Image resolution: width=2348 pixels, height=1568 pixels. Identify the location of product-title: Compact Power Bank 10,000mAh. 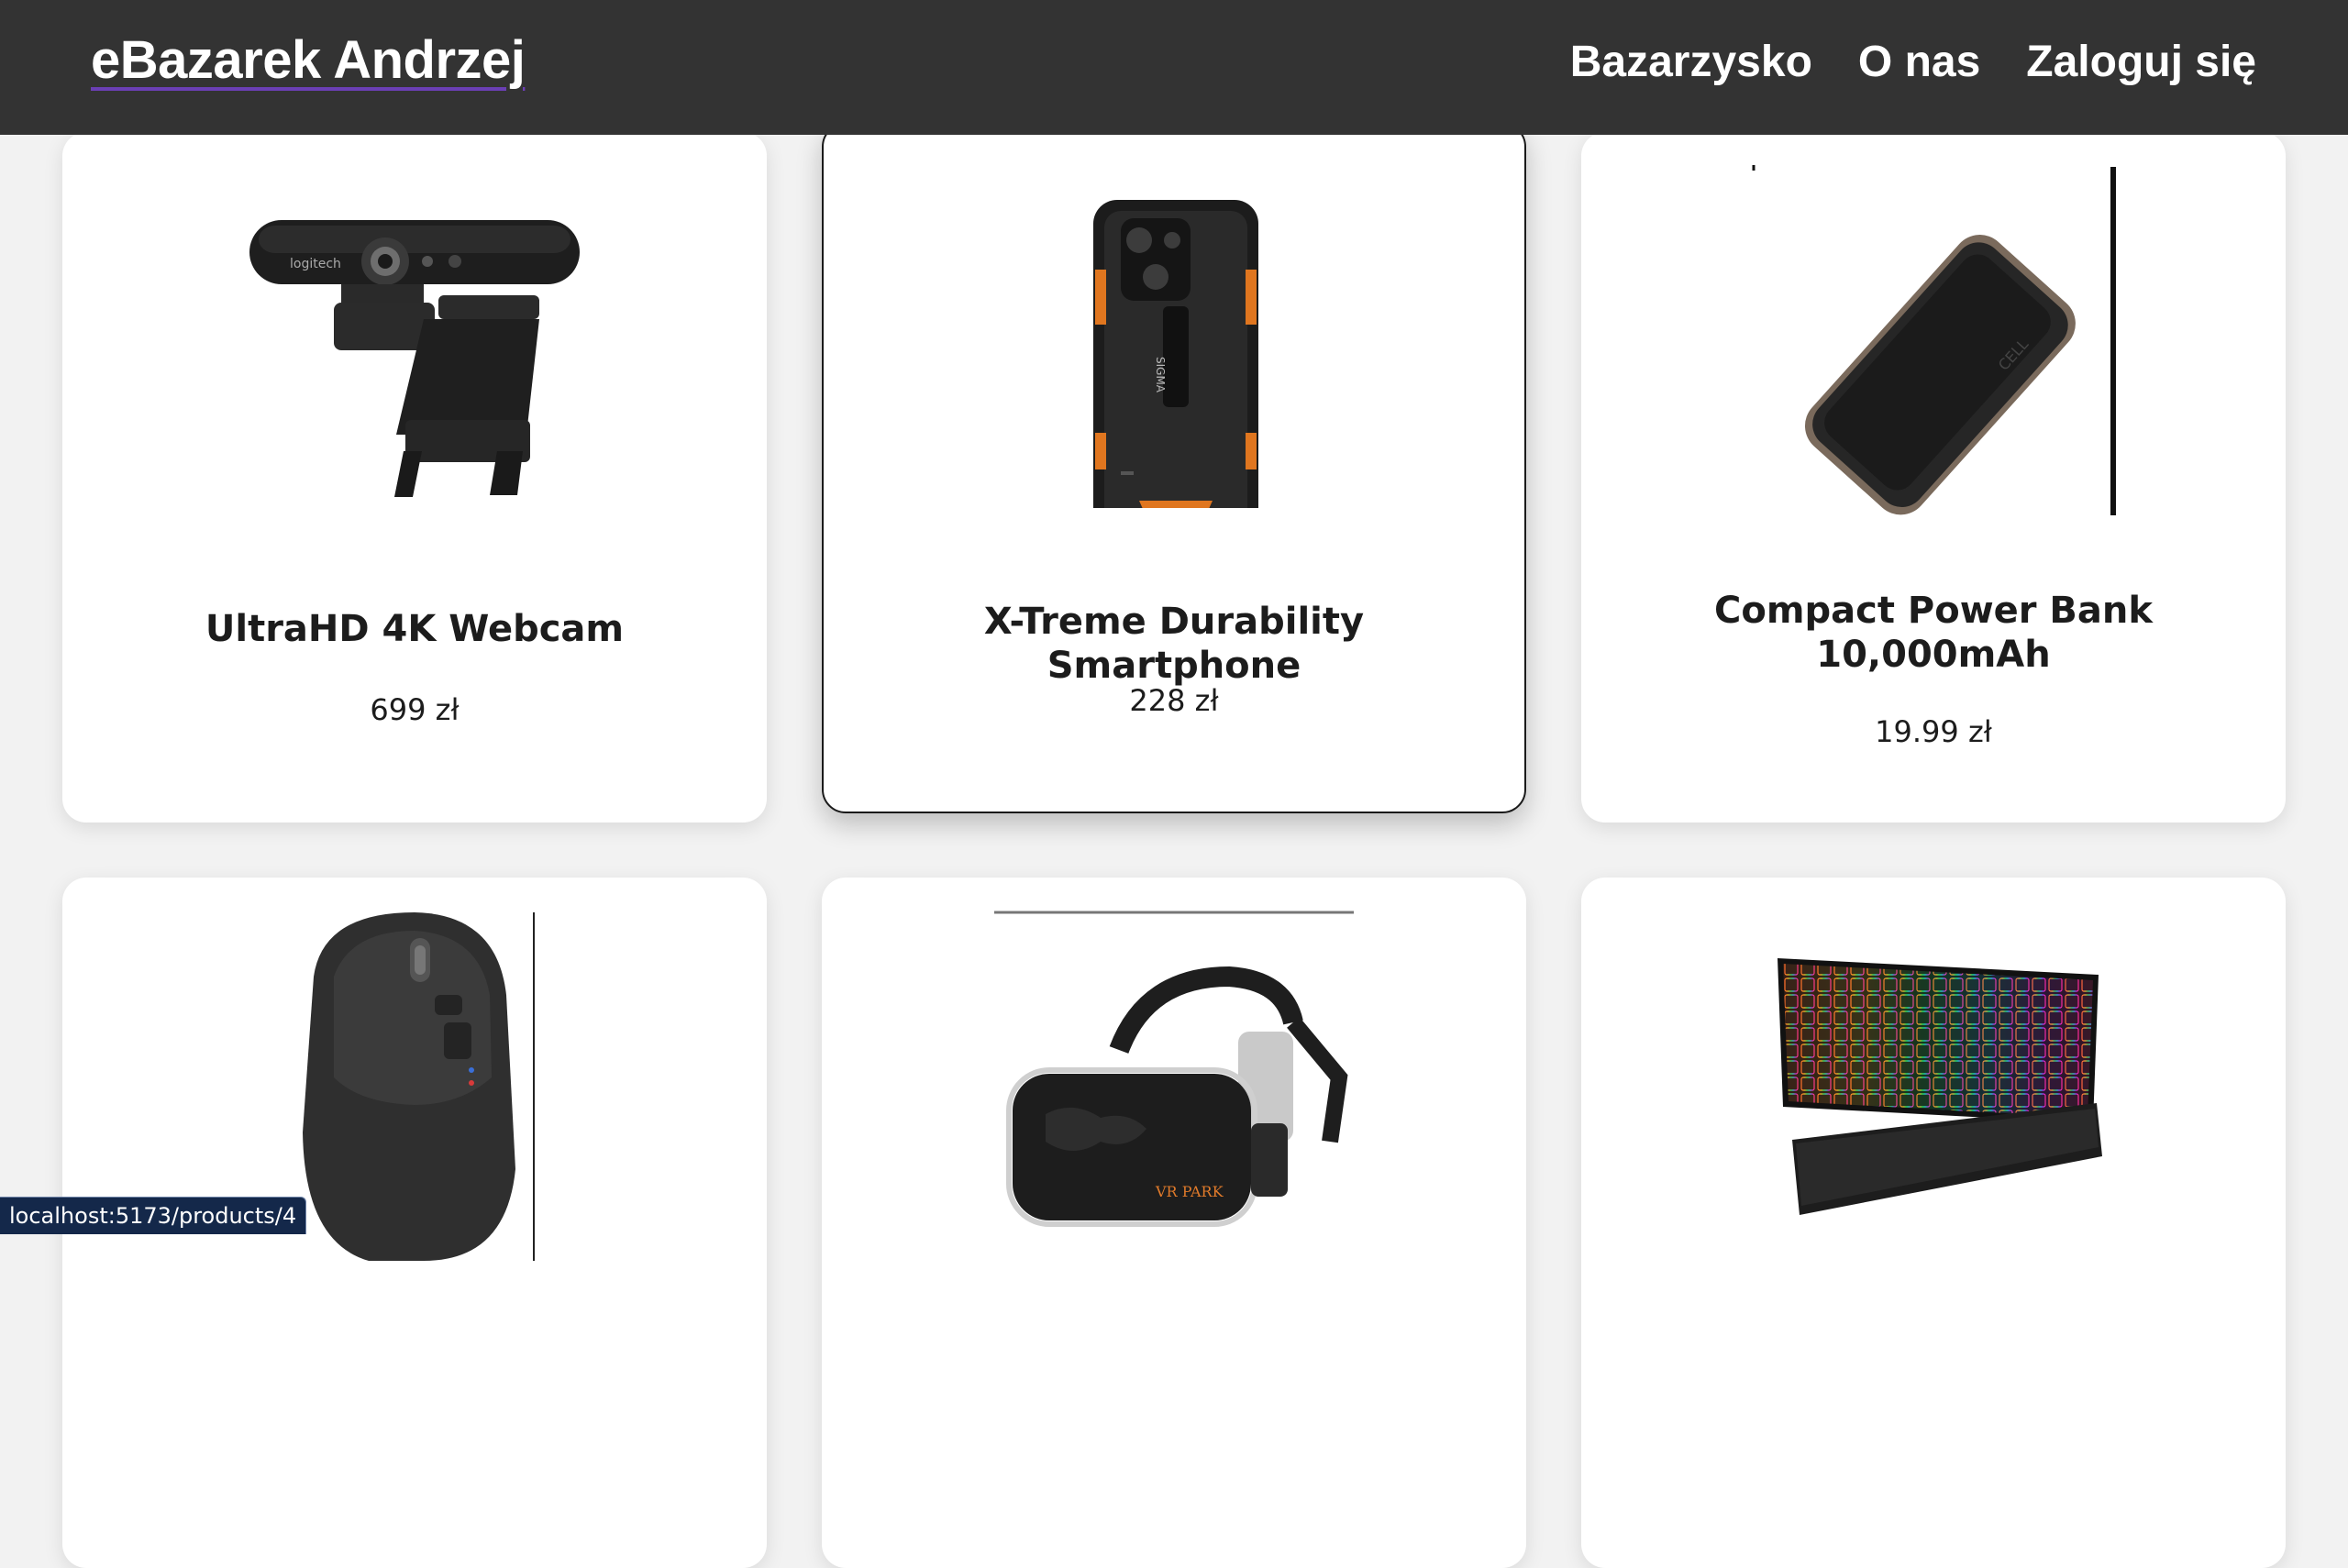
(1933, 633).